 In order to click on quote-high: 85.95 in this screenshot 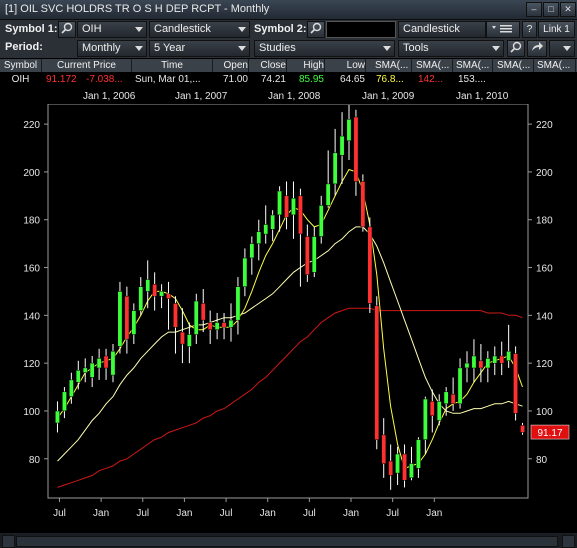, I will do `click(311, 79)`.